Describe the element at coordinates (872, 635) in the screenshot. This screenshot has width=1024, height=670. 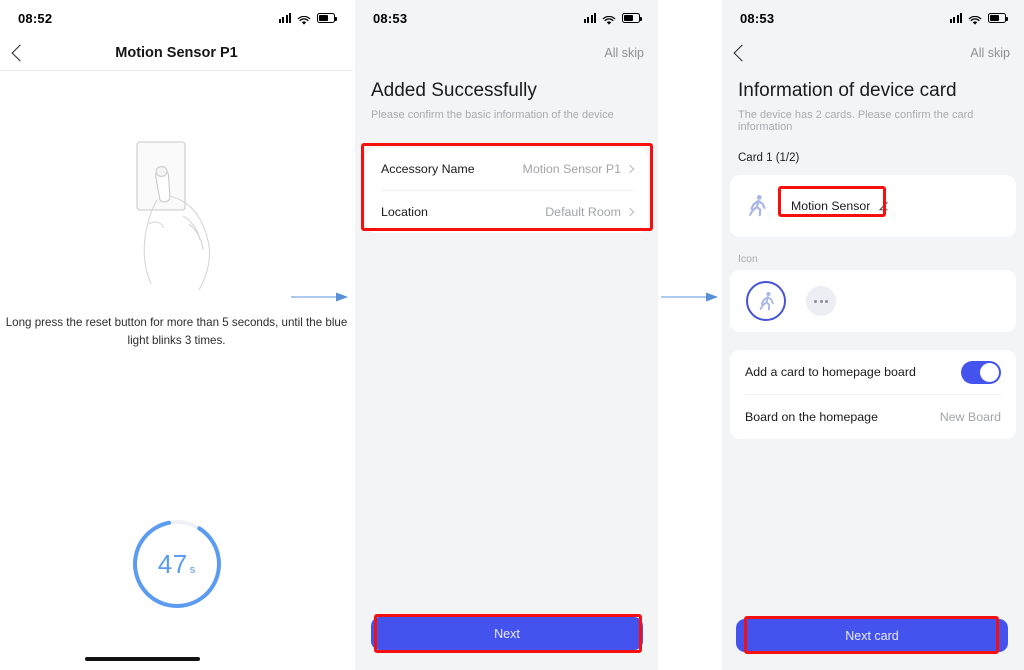
I see `next-card-button: Next card` at that location.